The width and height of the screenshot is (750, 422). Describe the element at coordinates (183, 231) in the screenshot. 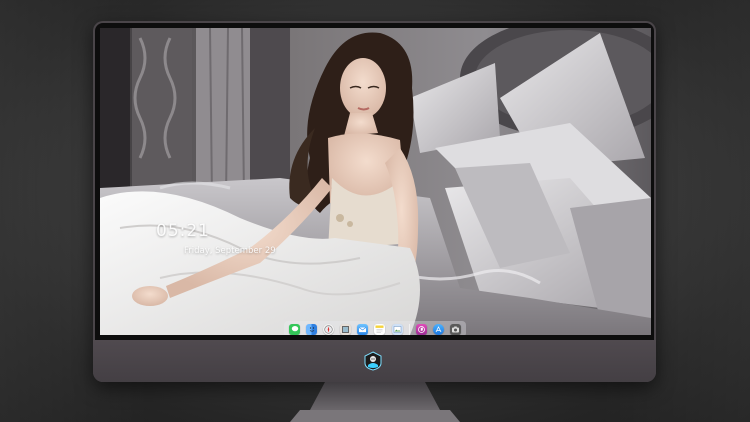

I see `lock-screen-time: 05:21` at that location.